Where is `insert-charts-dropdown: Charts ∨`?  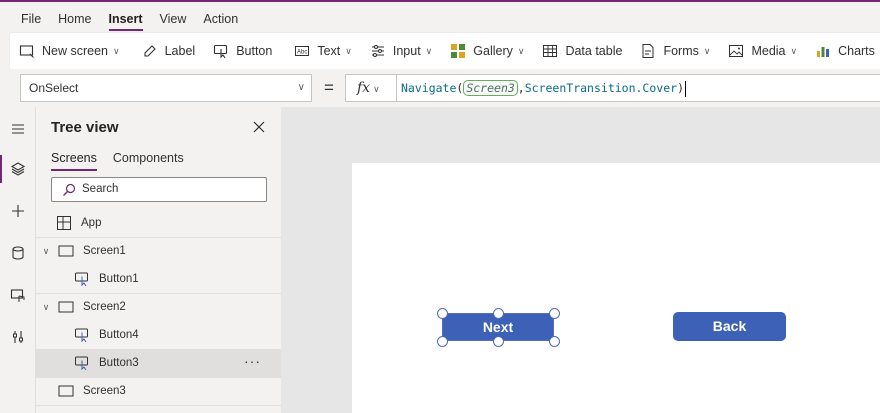 insert-charts-dropdown: Charts ∨ is located at coordinates (843, 51).